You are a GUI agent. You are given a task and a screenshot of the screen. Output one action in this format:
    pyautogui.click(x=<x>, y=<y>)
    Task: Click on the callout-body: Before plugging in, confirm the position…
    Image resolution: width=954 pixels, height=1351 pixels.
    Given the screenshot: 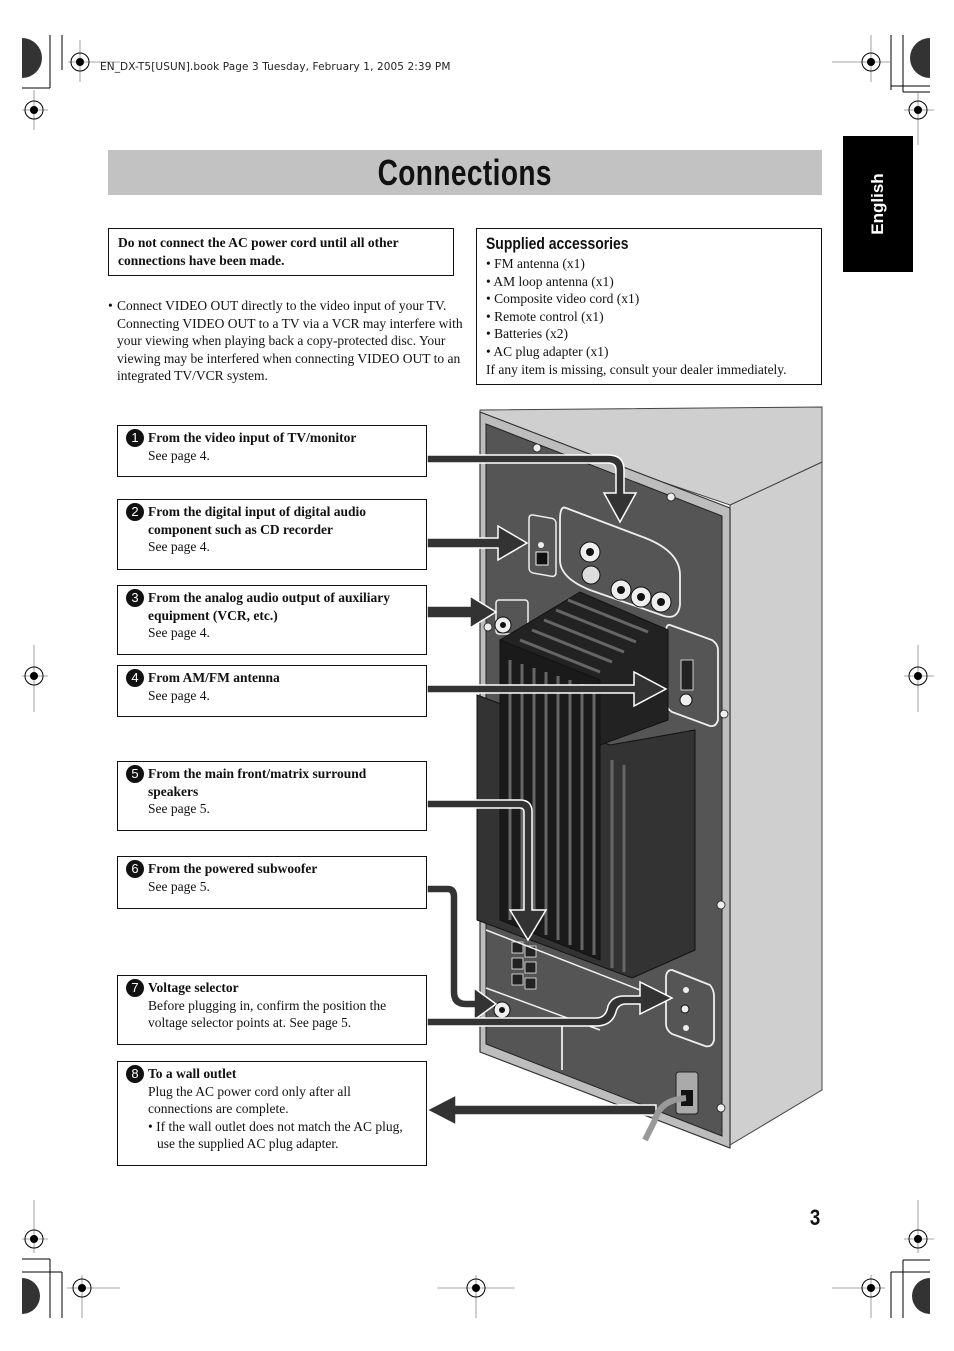 What is the action you would take?
    pyautogui.click(x=267, y=1014)
    